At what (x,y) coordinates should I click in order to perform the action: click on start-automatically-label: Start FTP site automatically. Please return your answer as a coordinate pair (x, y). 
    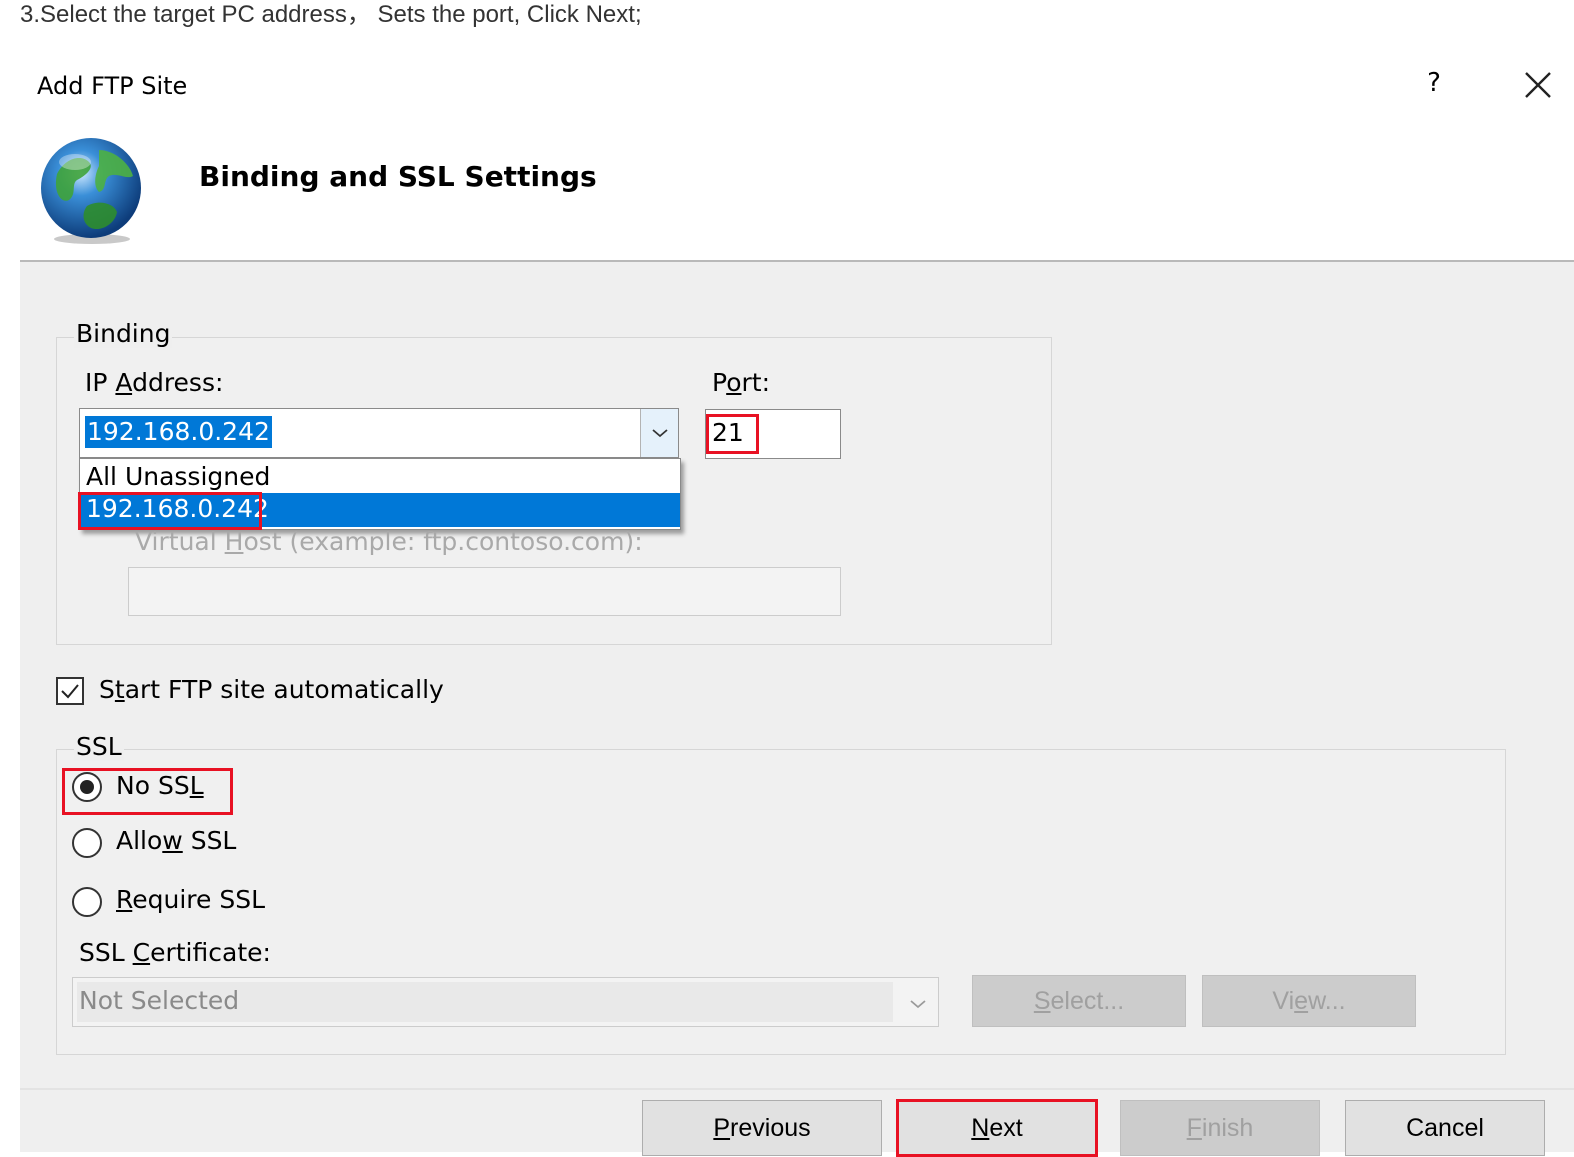
    Looking at the image, I should click on (271, 689).